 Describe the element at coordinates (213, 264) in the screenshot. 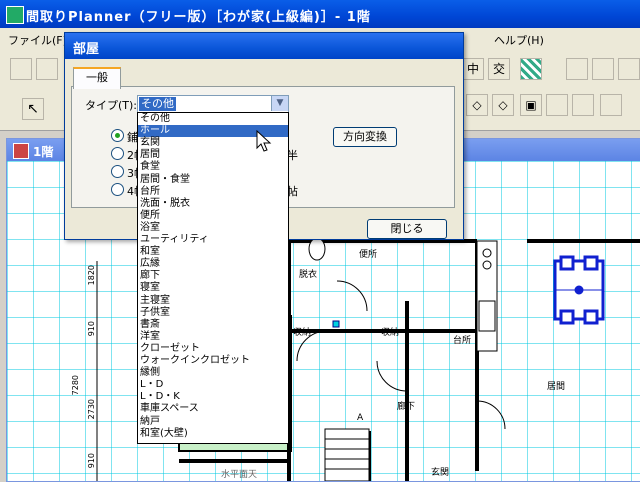

I see `dropdown-option: 広縁` at that location.